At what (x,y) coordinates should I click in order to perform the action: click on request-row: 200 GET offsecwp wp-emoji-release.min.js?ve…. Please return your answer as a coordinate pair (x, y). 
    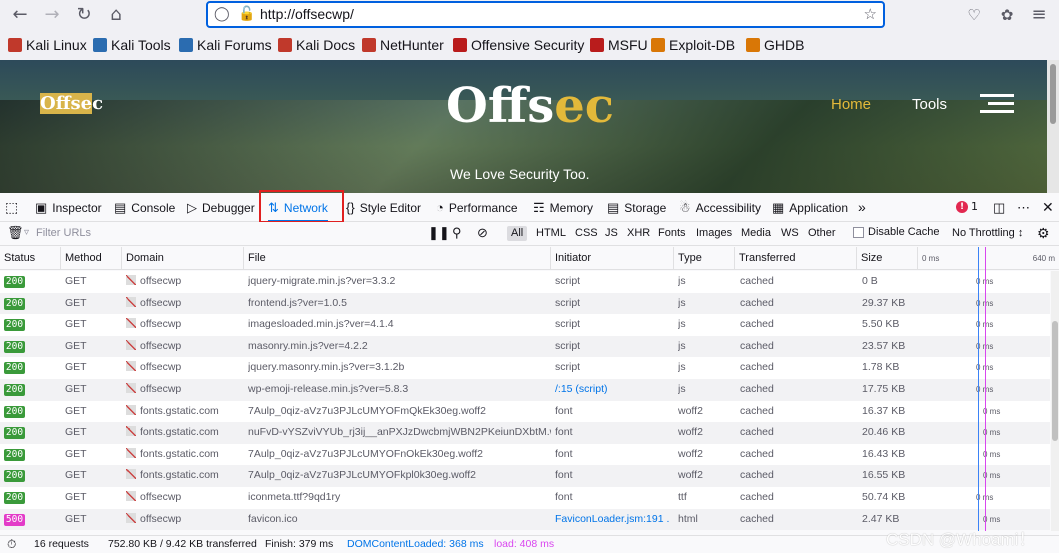
    Looking at the image, I should click on (525, 390).